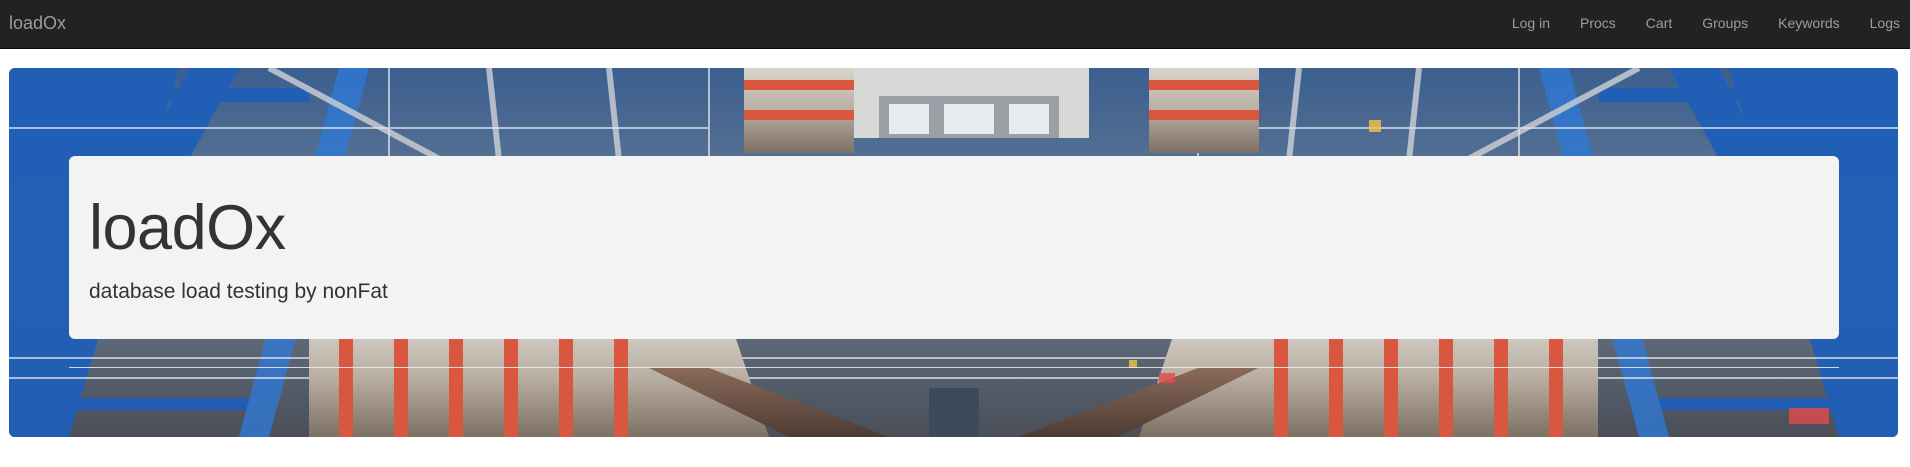 The image size is (1910, 467). What do you see at coordinates (1659, 24) in the screenshot?
I see `nav-cart-link: Cart` at bounding box center [1659, 24].